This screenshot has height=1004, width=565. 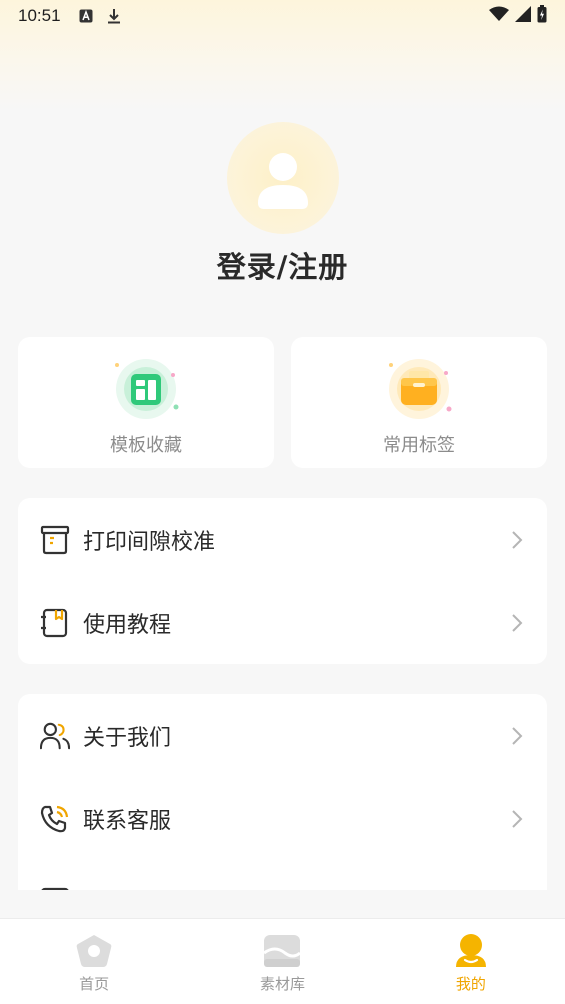 I want to click on template-favorites-card: 模板收藏, so click(x=146, y=402).